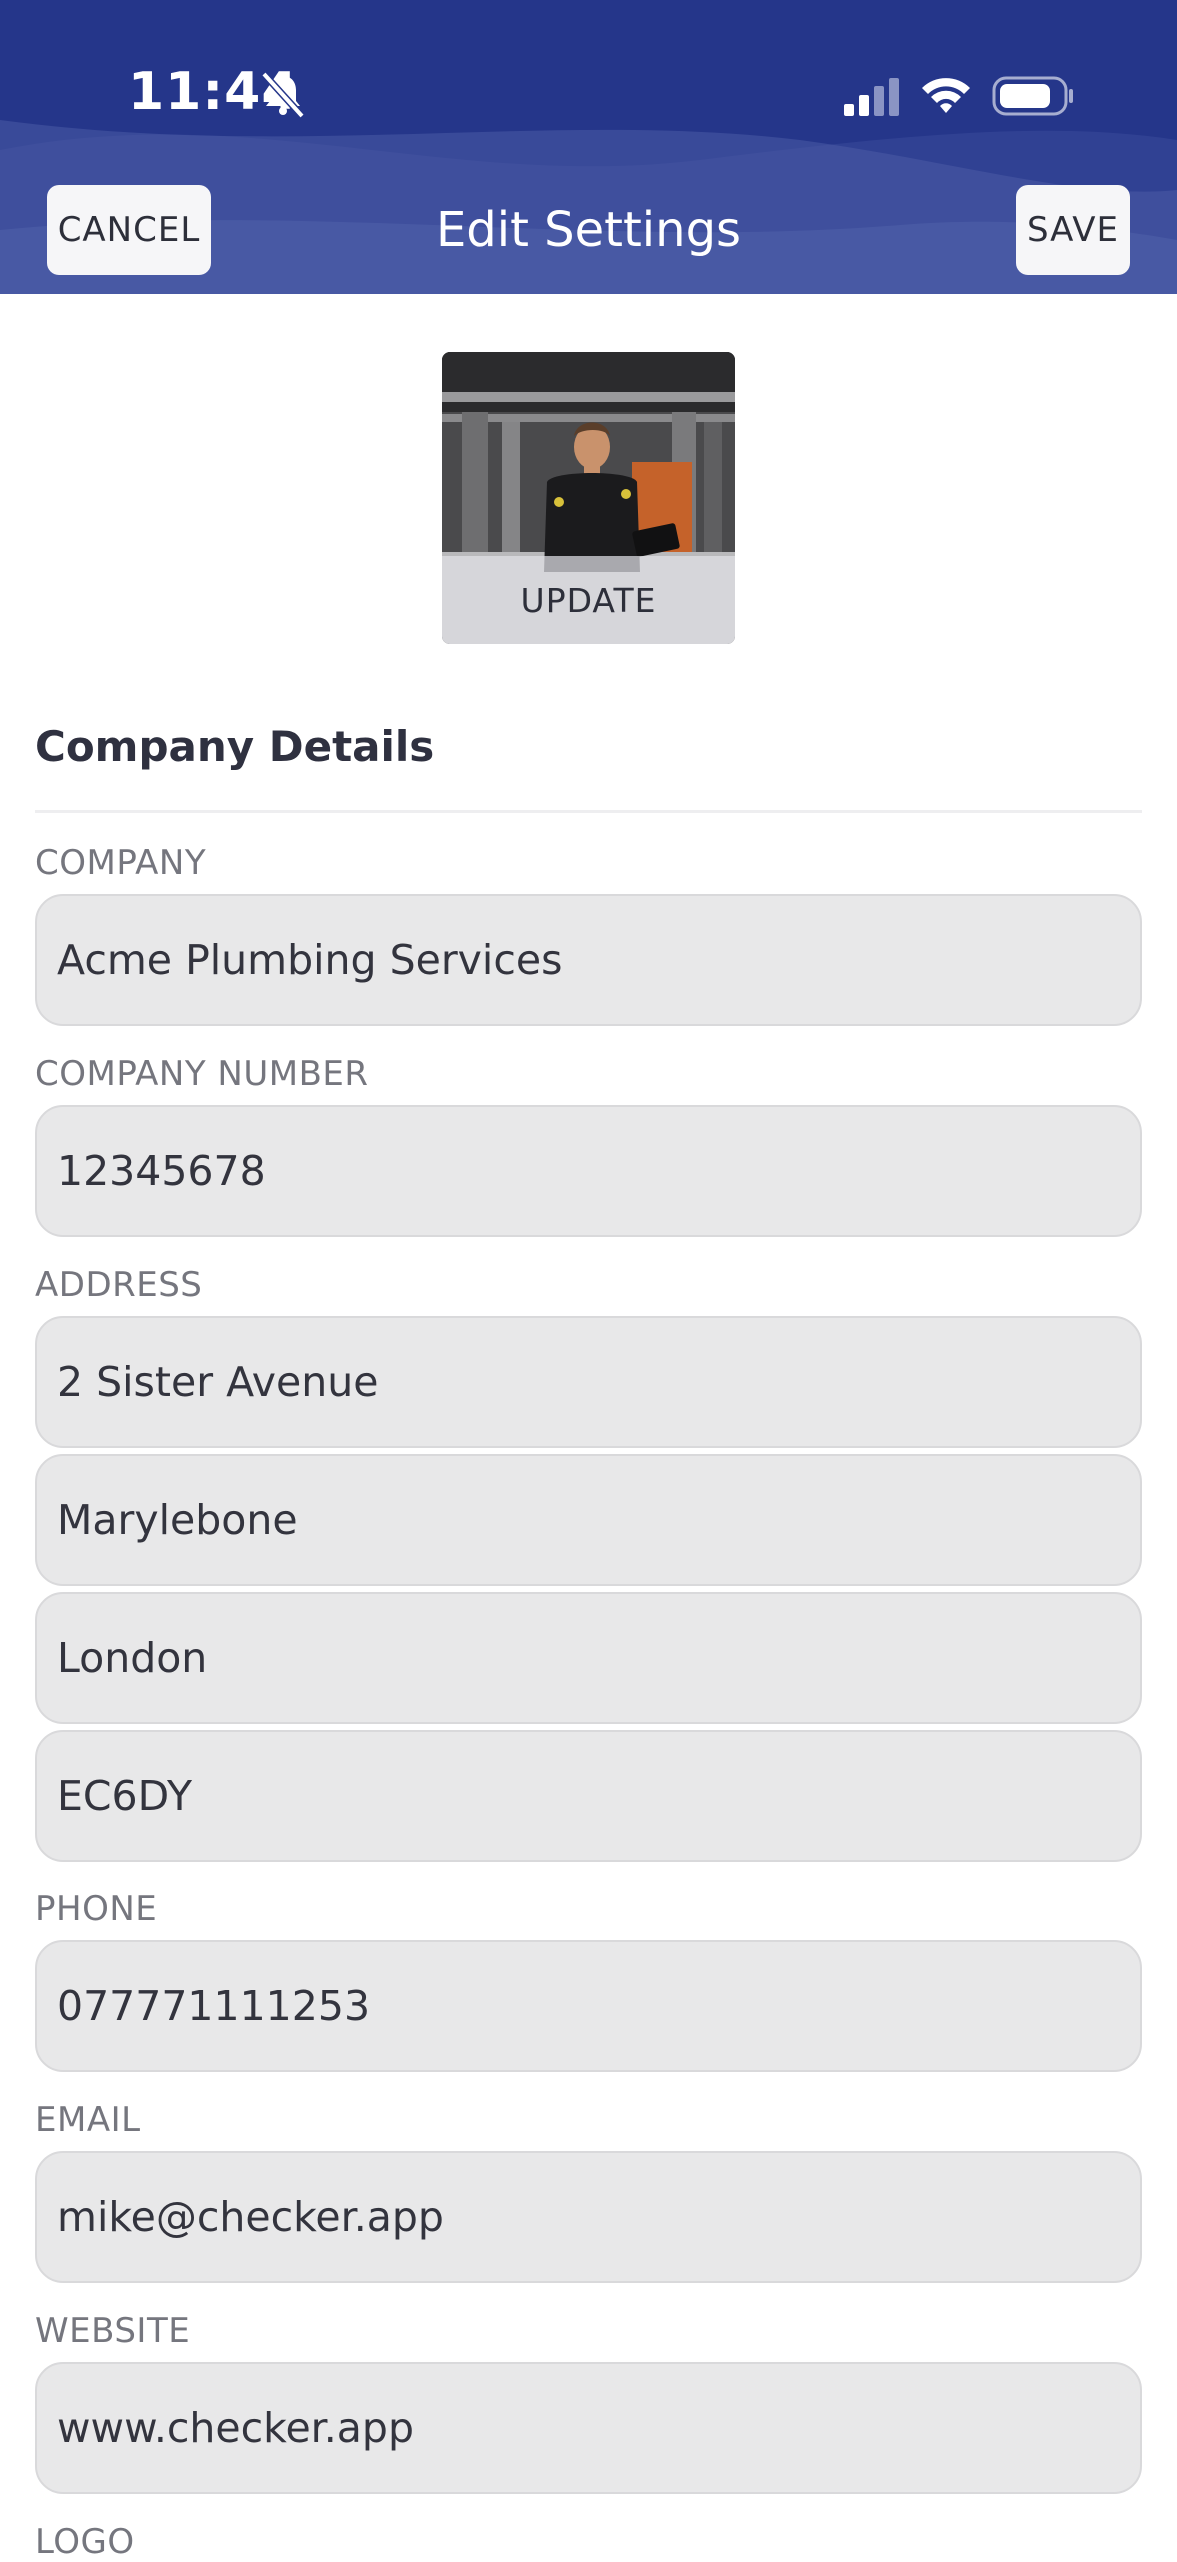 This screenshot has height=2562, width=1177. What do you see at coordinates (588, 1171) in the screenshot?
I see `company-number-field: 12345678` at bounding box center [588, 1171].